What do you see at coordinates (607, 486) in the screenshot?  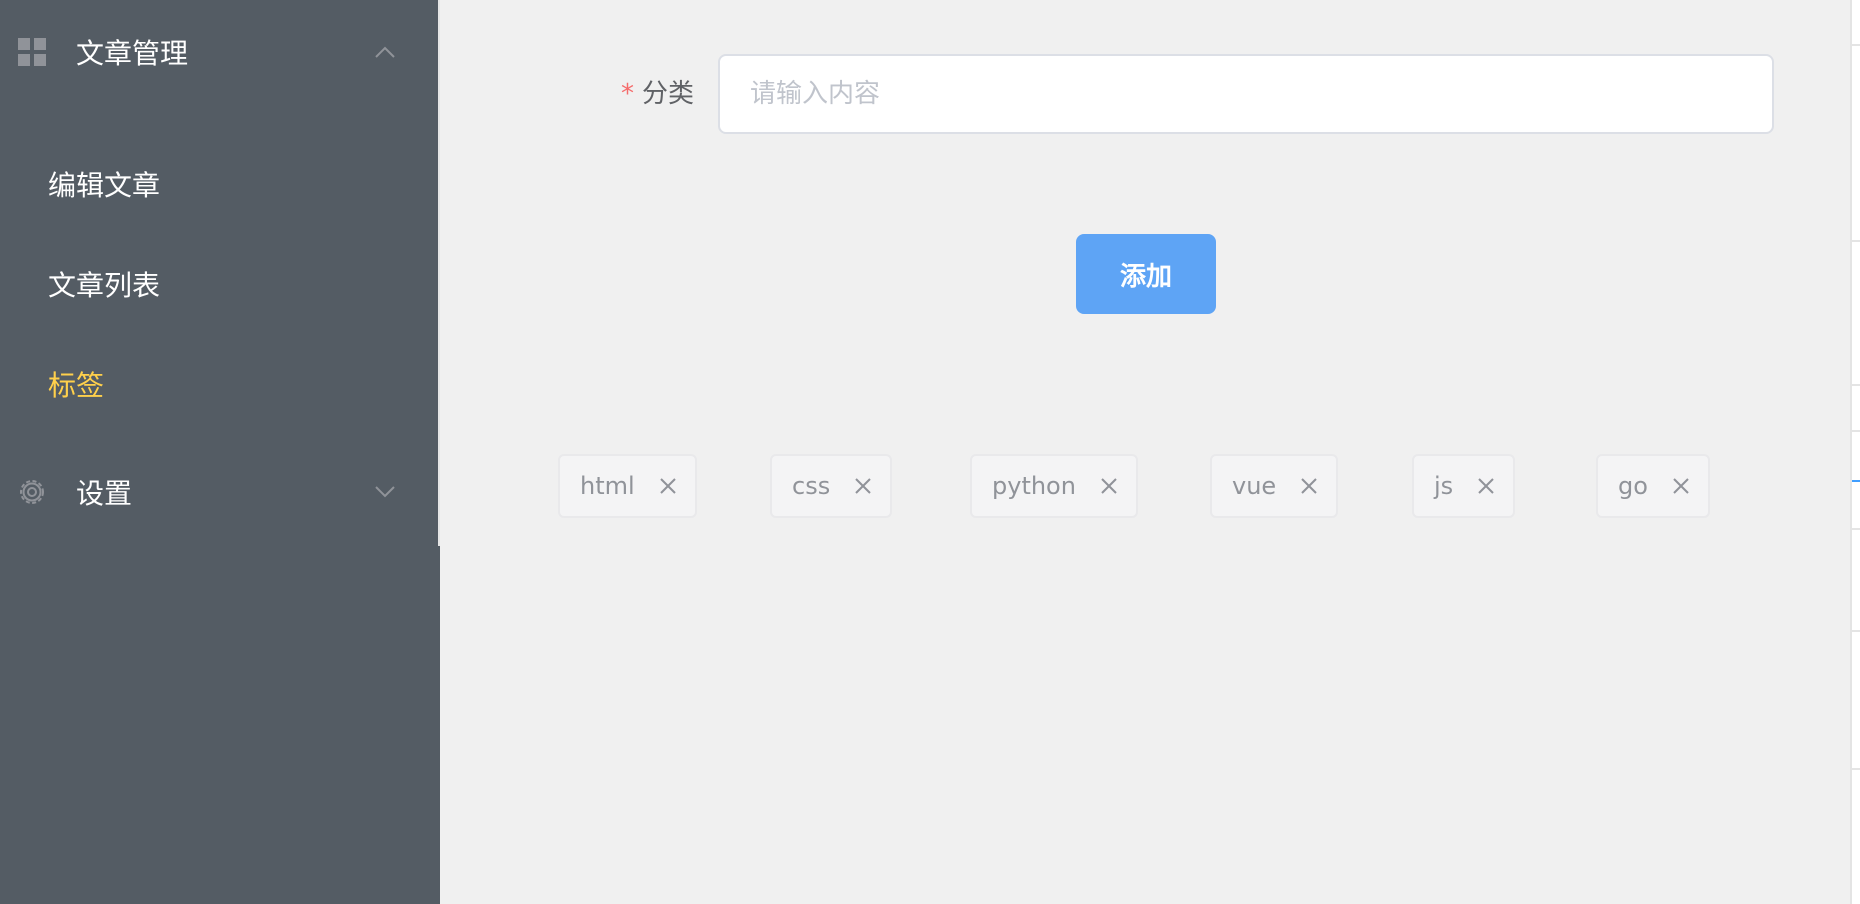 I see `tag-label: html` at bounding box center [607, 486].